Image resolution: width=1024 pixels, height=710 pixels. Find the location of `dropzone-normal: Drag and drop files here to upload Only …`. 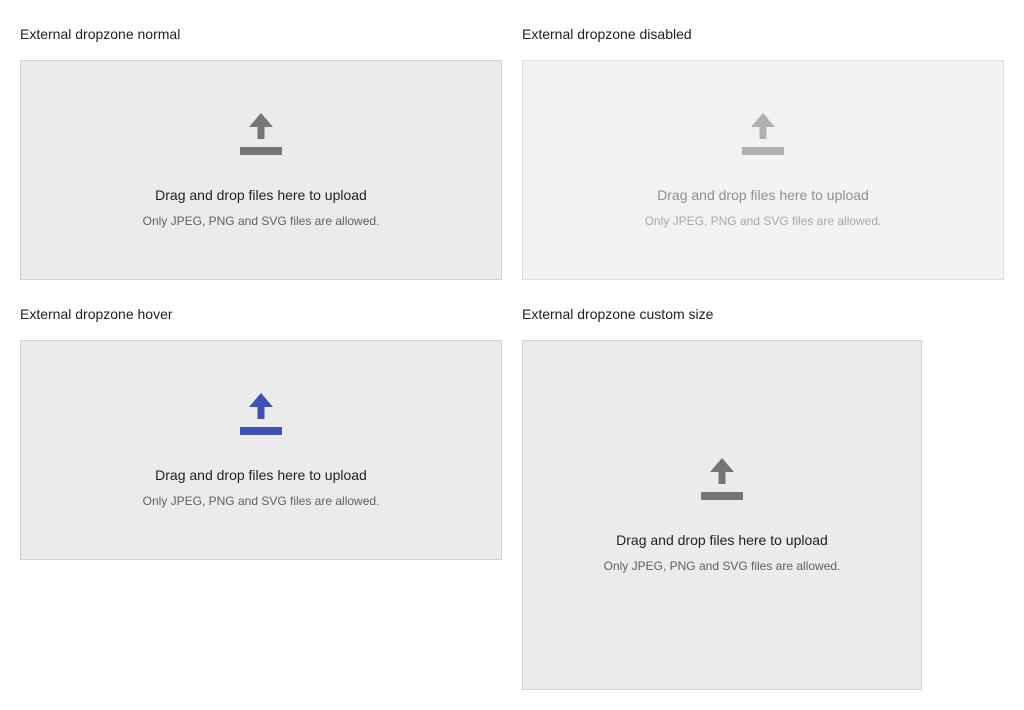

dropzone-normal: Drag and drop files here to upload Only … is located at coordinates (261, 170).